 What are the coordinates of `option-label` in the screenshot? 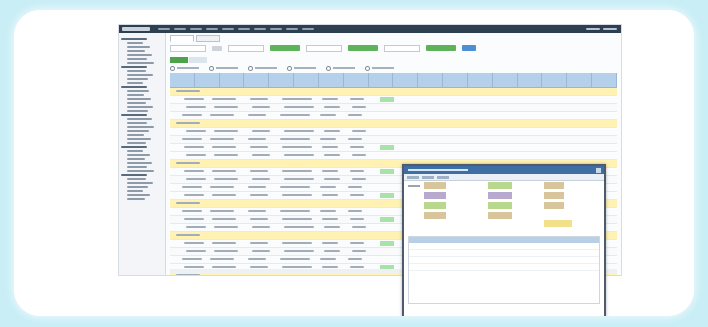 It's located at (266, 68).